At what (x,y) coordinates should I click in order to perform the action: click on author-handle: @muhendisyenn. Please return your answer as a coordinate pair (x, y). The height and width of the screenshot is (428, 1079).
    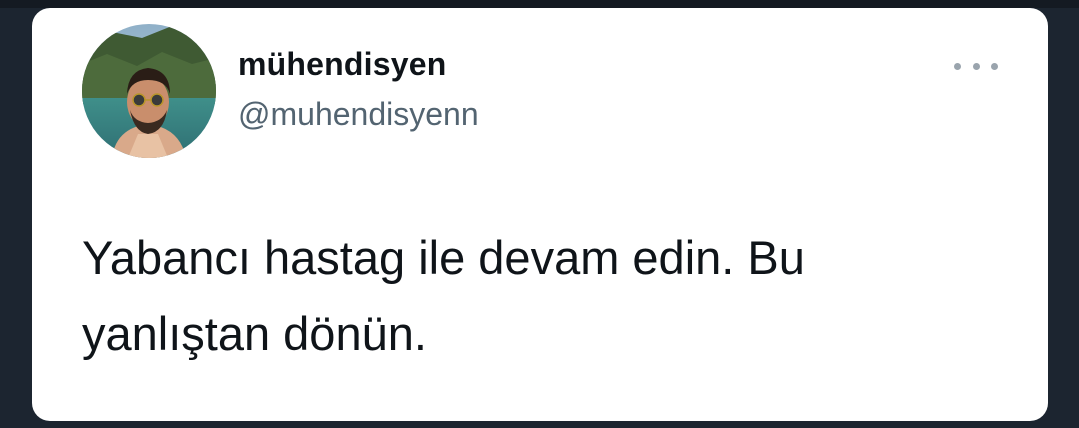
    Looking at the image, I should click on (358, 114).